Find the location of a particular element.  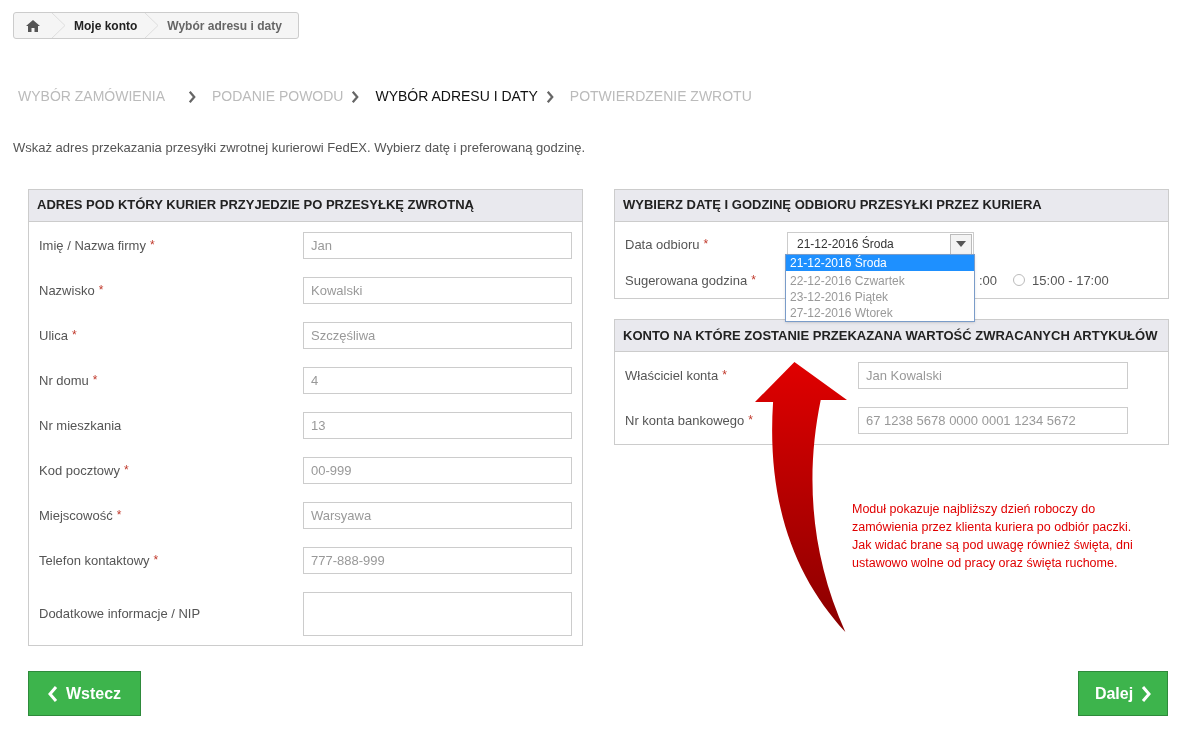

time-option-label: :00 is located at coordinates (988, 280).